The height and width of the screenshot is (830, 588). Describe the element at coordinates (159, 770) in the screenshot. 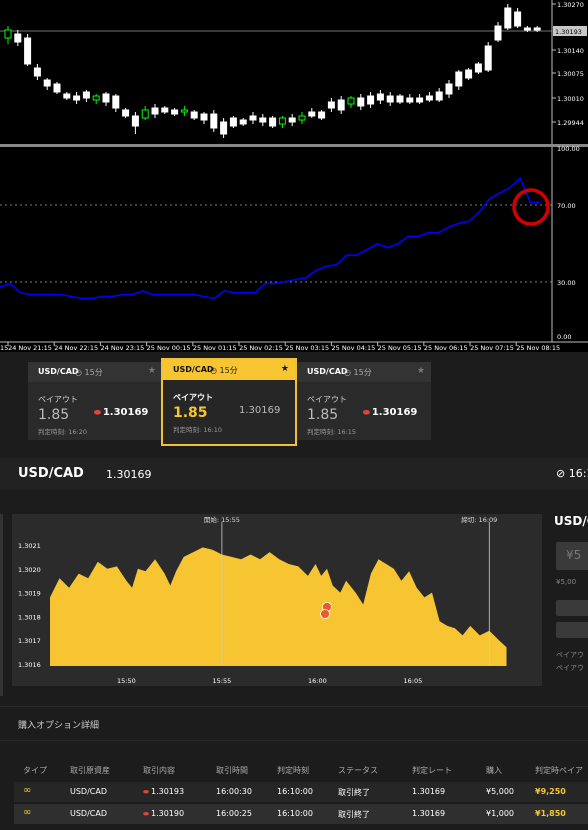

I see `col-content: 取引内容` at that location.